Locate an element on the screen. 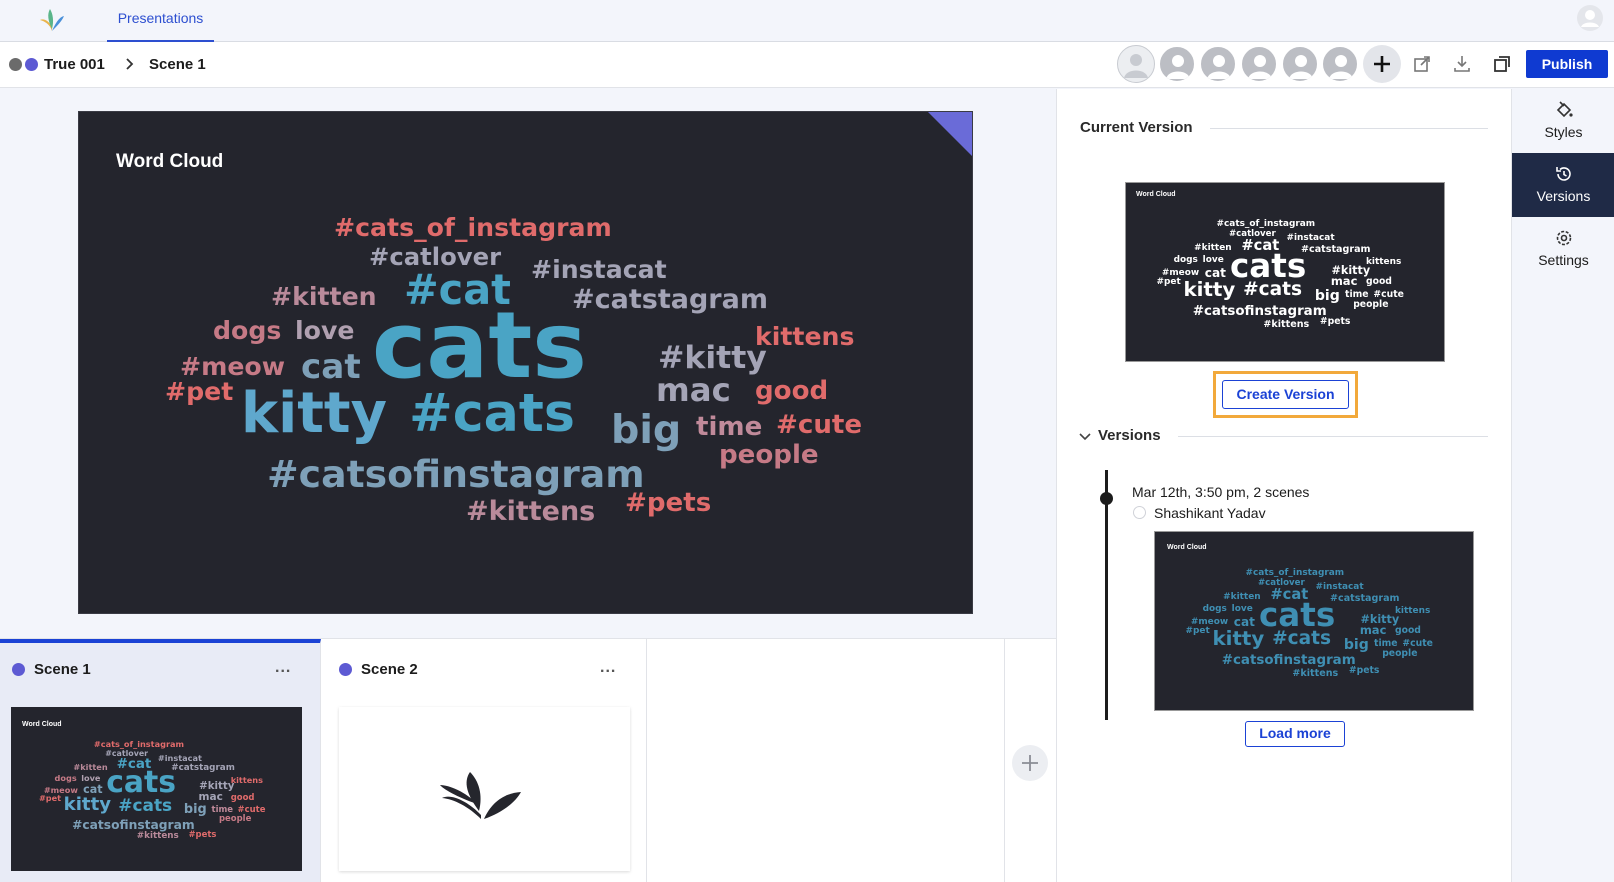 This screenshot has width=1614, height=882. versions-heading: Versions is located at coordinates (1129, 435).